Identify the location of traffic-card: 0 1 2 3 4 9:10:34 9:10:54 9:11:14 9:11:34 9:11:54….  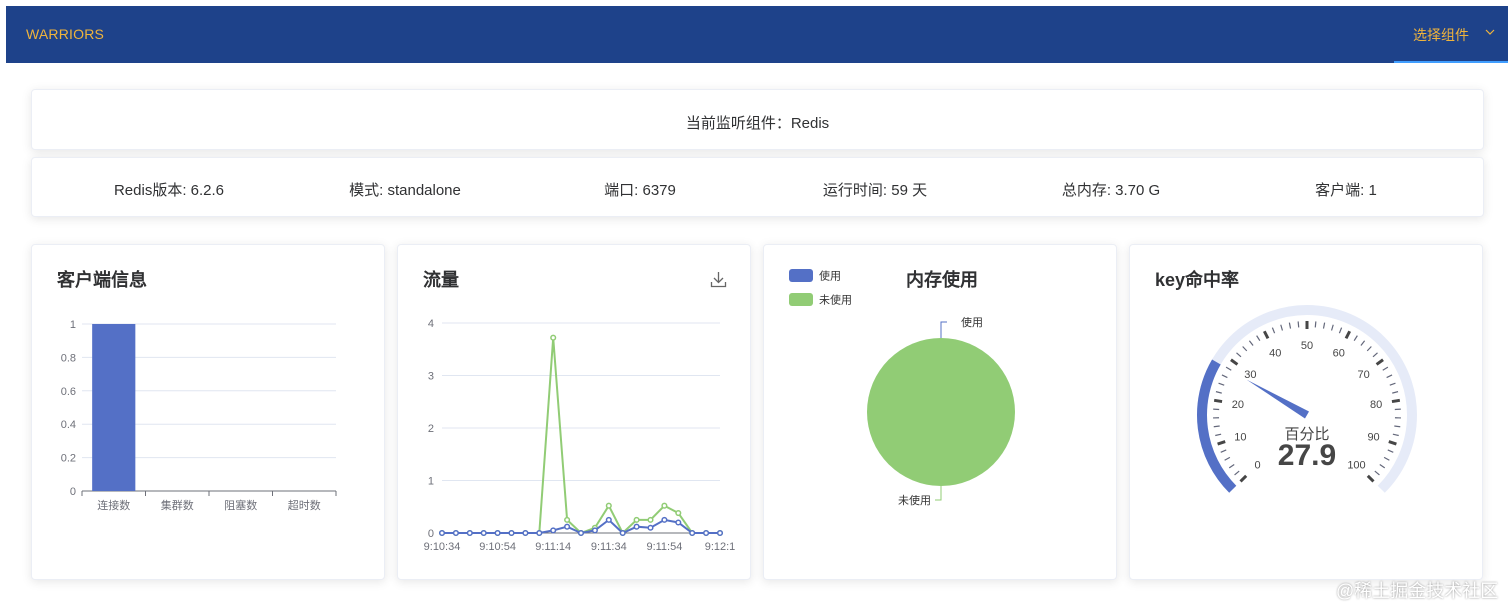
(574, 412).